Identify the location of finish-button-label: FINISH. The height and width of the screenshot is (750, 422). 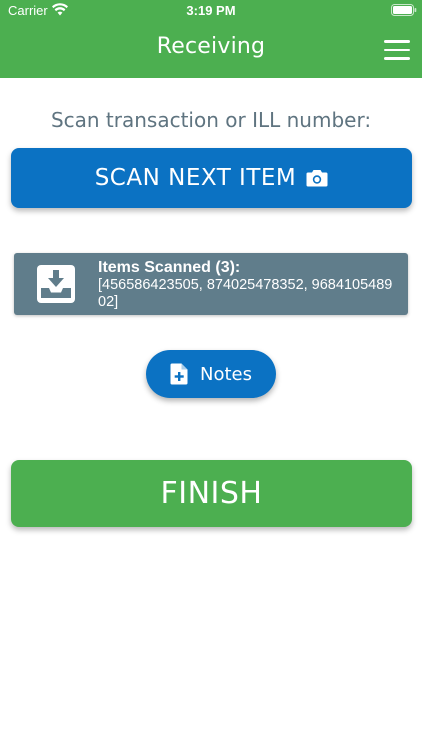
(211, 493).